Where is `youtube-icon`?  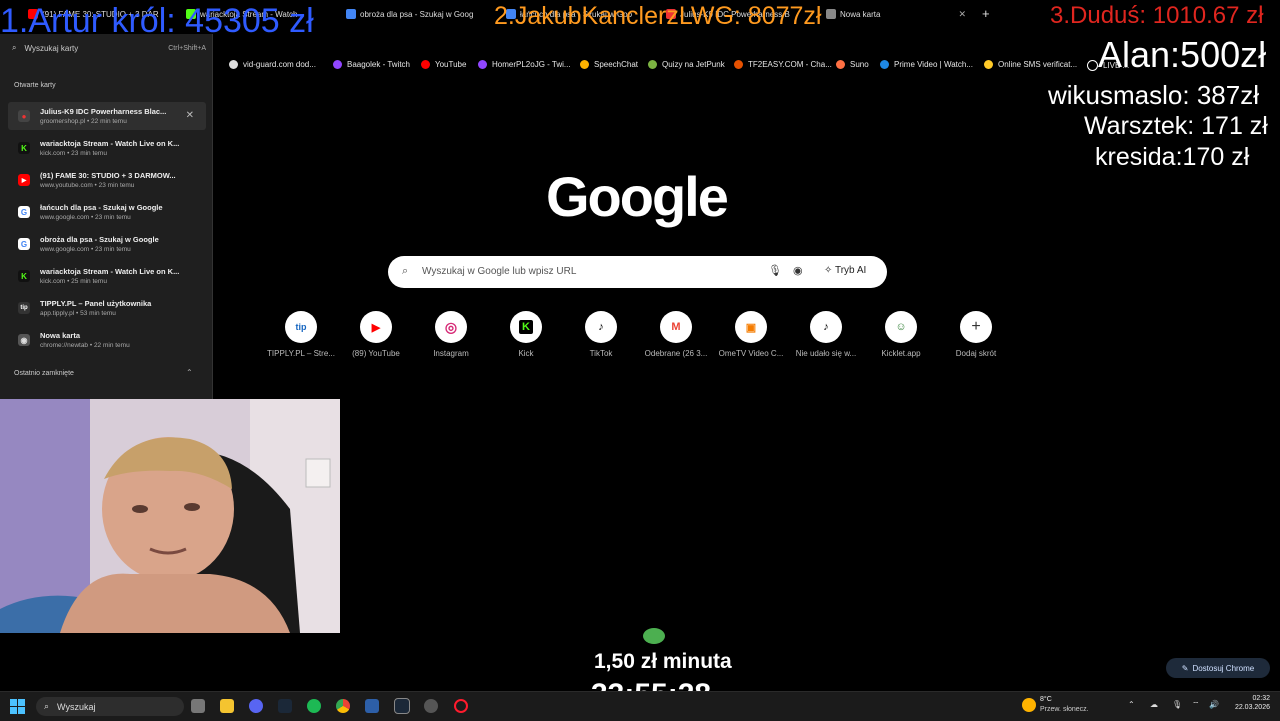
youtube-icon is located at coordinates (425, 64).